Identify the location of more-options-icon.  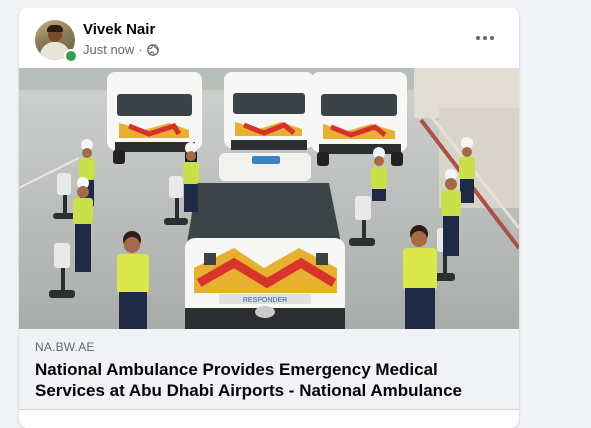
(478, 38).